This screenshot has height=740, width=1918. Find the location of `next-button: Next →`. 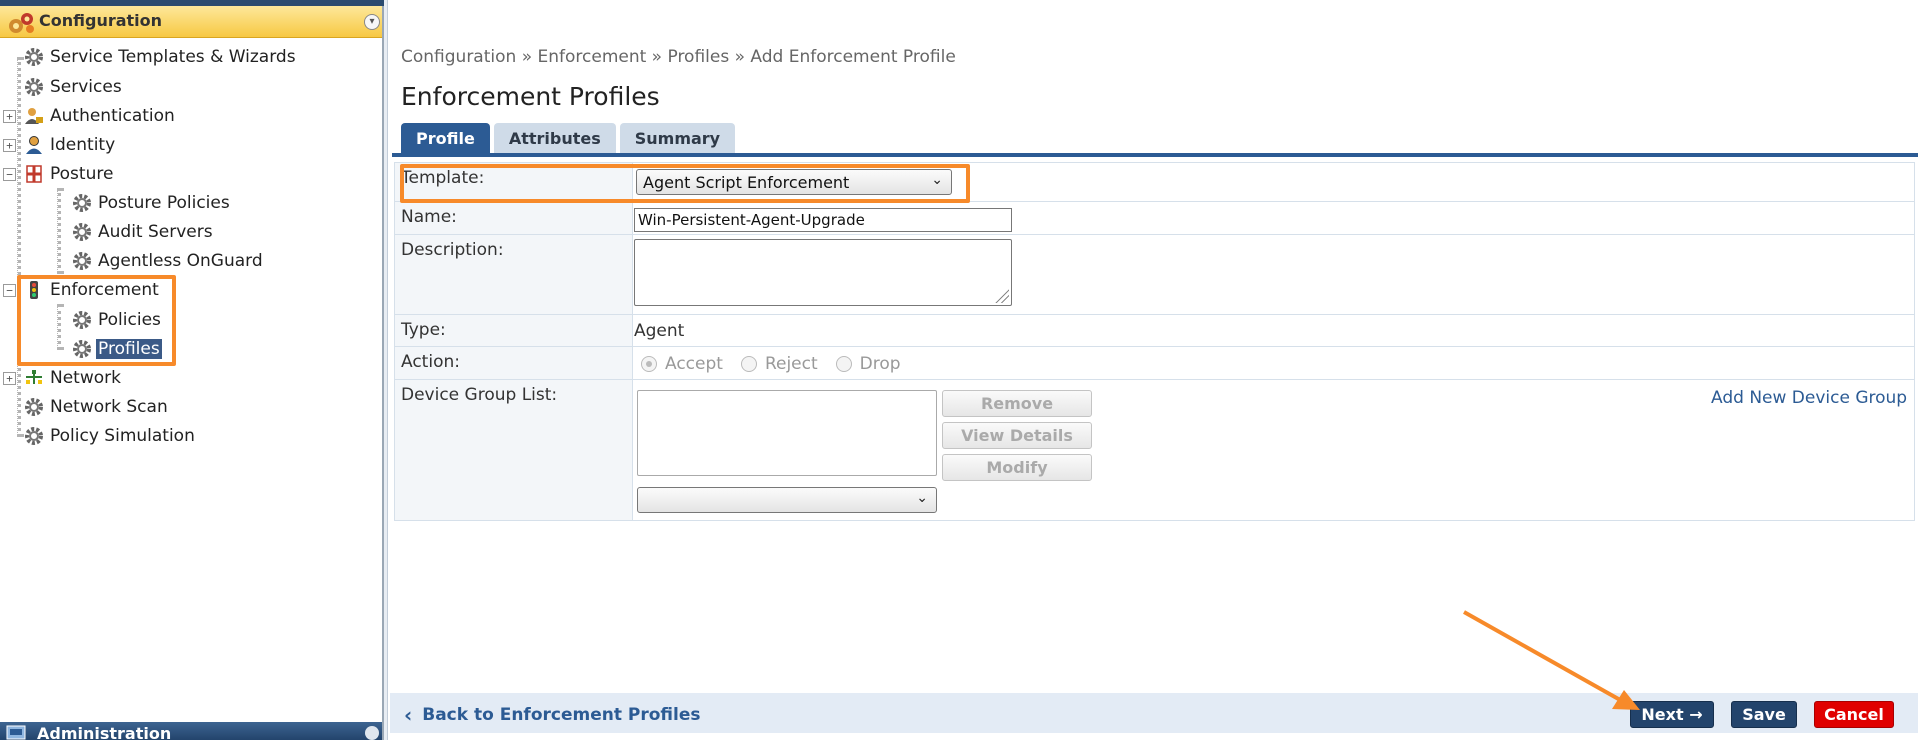

next-button: Next → is located at coordinates (1672, 714).